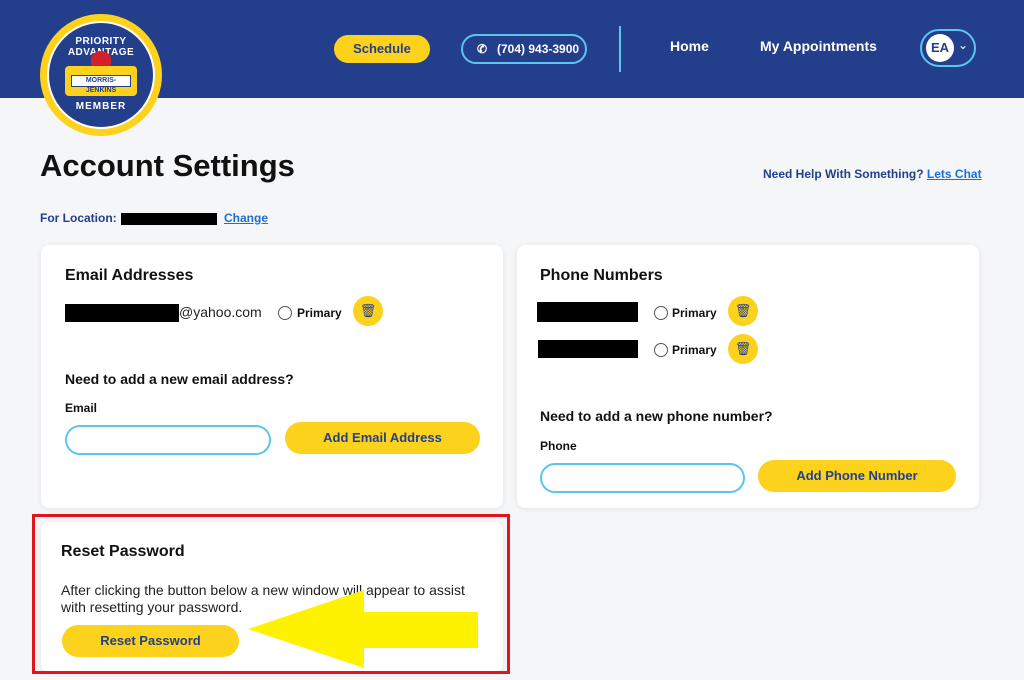  I want to click on add-phone-question: Need to add a new phone number?, so click(656, 416).